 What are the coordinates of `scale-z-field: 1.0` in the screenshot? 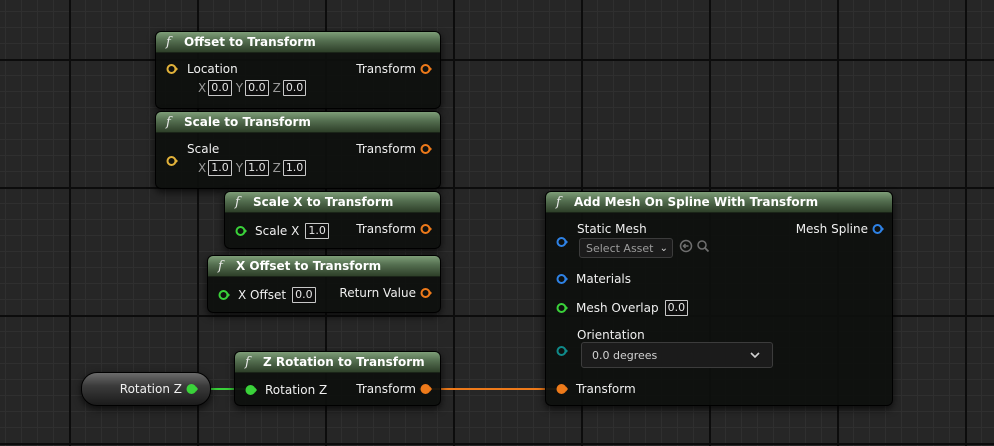 It's located at (294, 168).